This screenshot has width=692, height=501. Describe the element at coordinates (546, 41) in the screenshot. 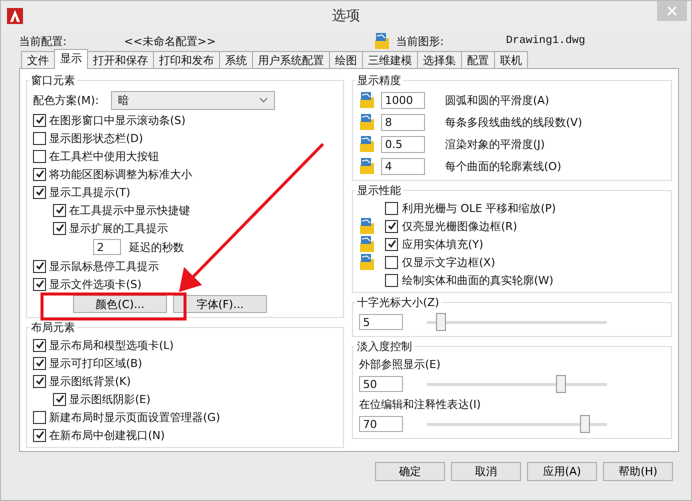

I see `drawing-name: Drawing1.dwg` at that location.